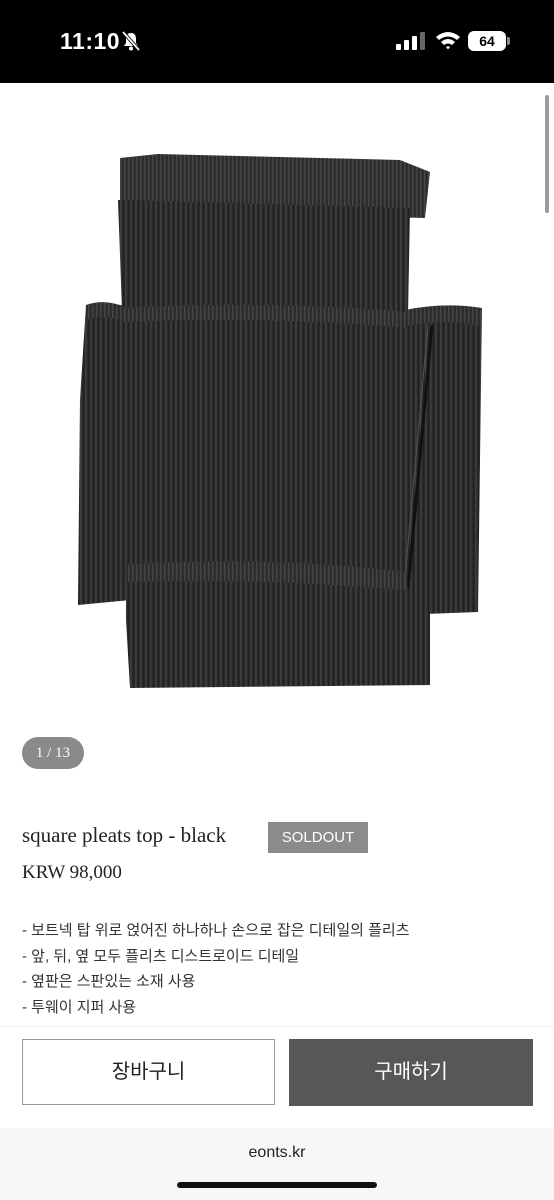  I want to click on home-indicator, so click(277, 1185).